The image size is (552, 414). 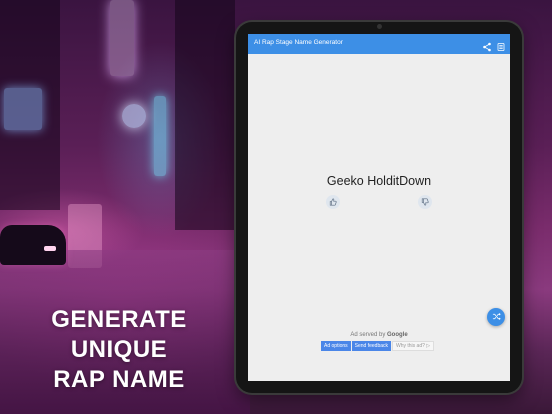 What do you see at coordinates (368, 335) in the screenshot?
I see `ad-served-by-text: Ad served by` at bounding box center [368, 335].